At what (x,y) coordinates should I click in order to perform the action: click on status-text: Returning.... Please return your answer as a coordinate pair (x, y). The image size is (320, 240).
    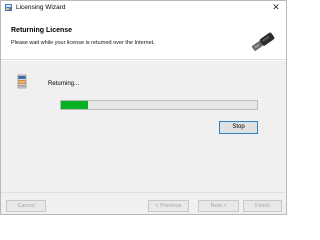
    Looking at the image, I should click on (64, 84).